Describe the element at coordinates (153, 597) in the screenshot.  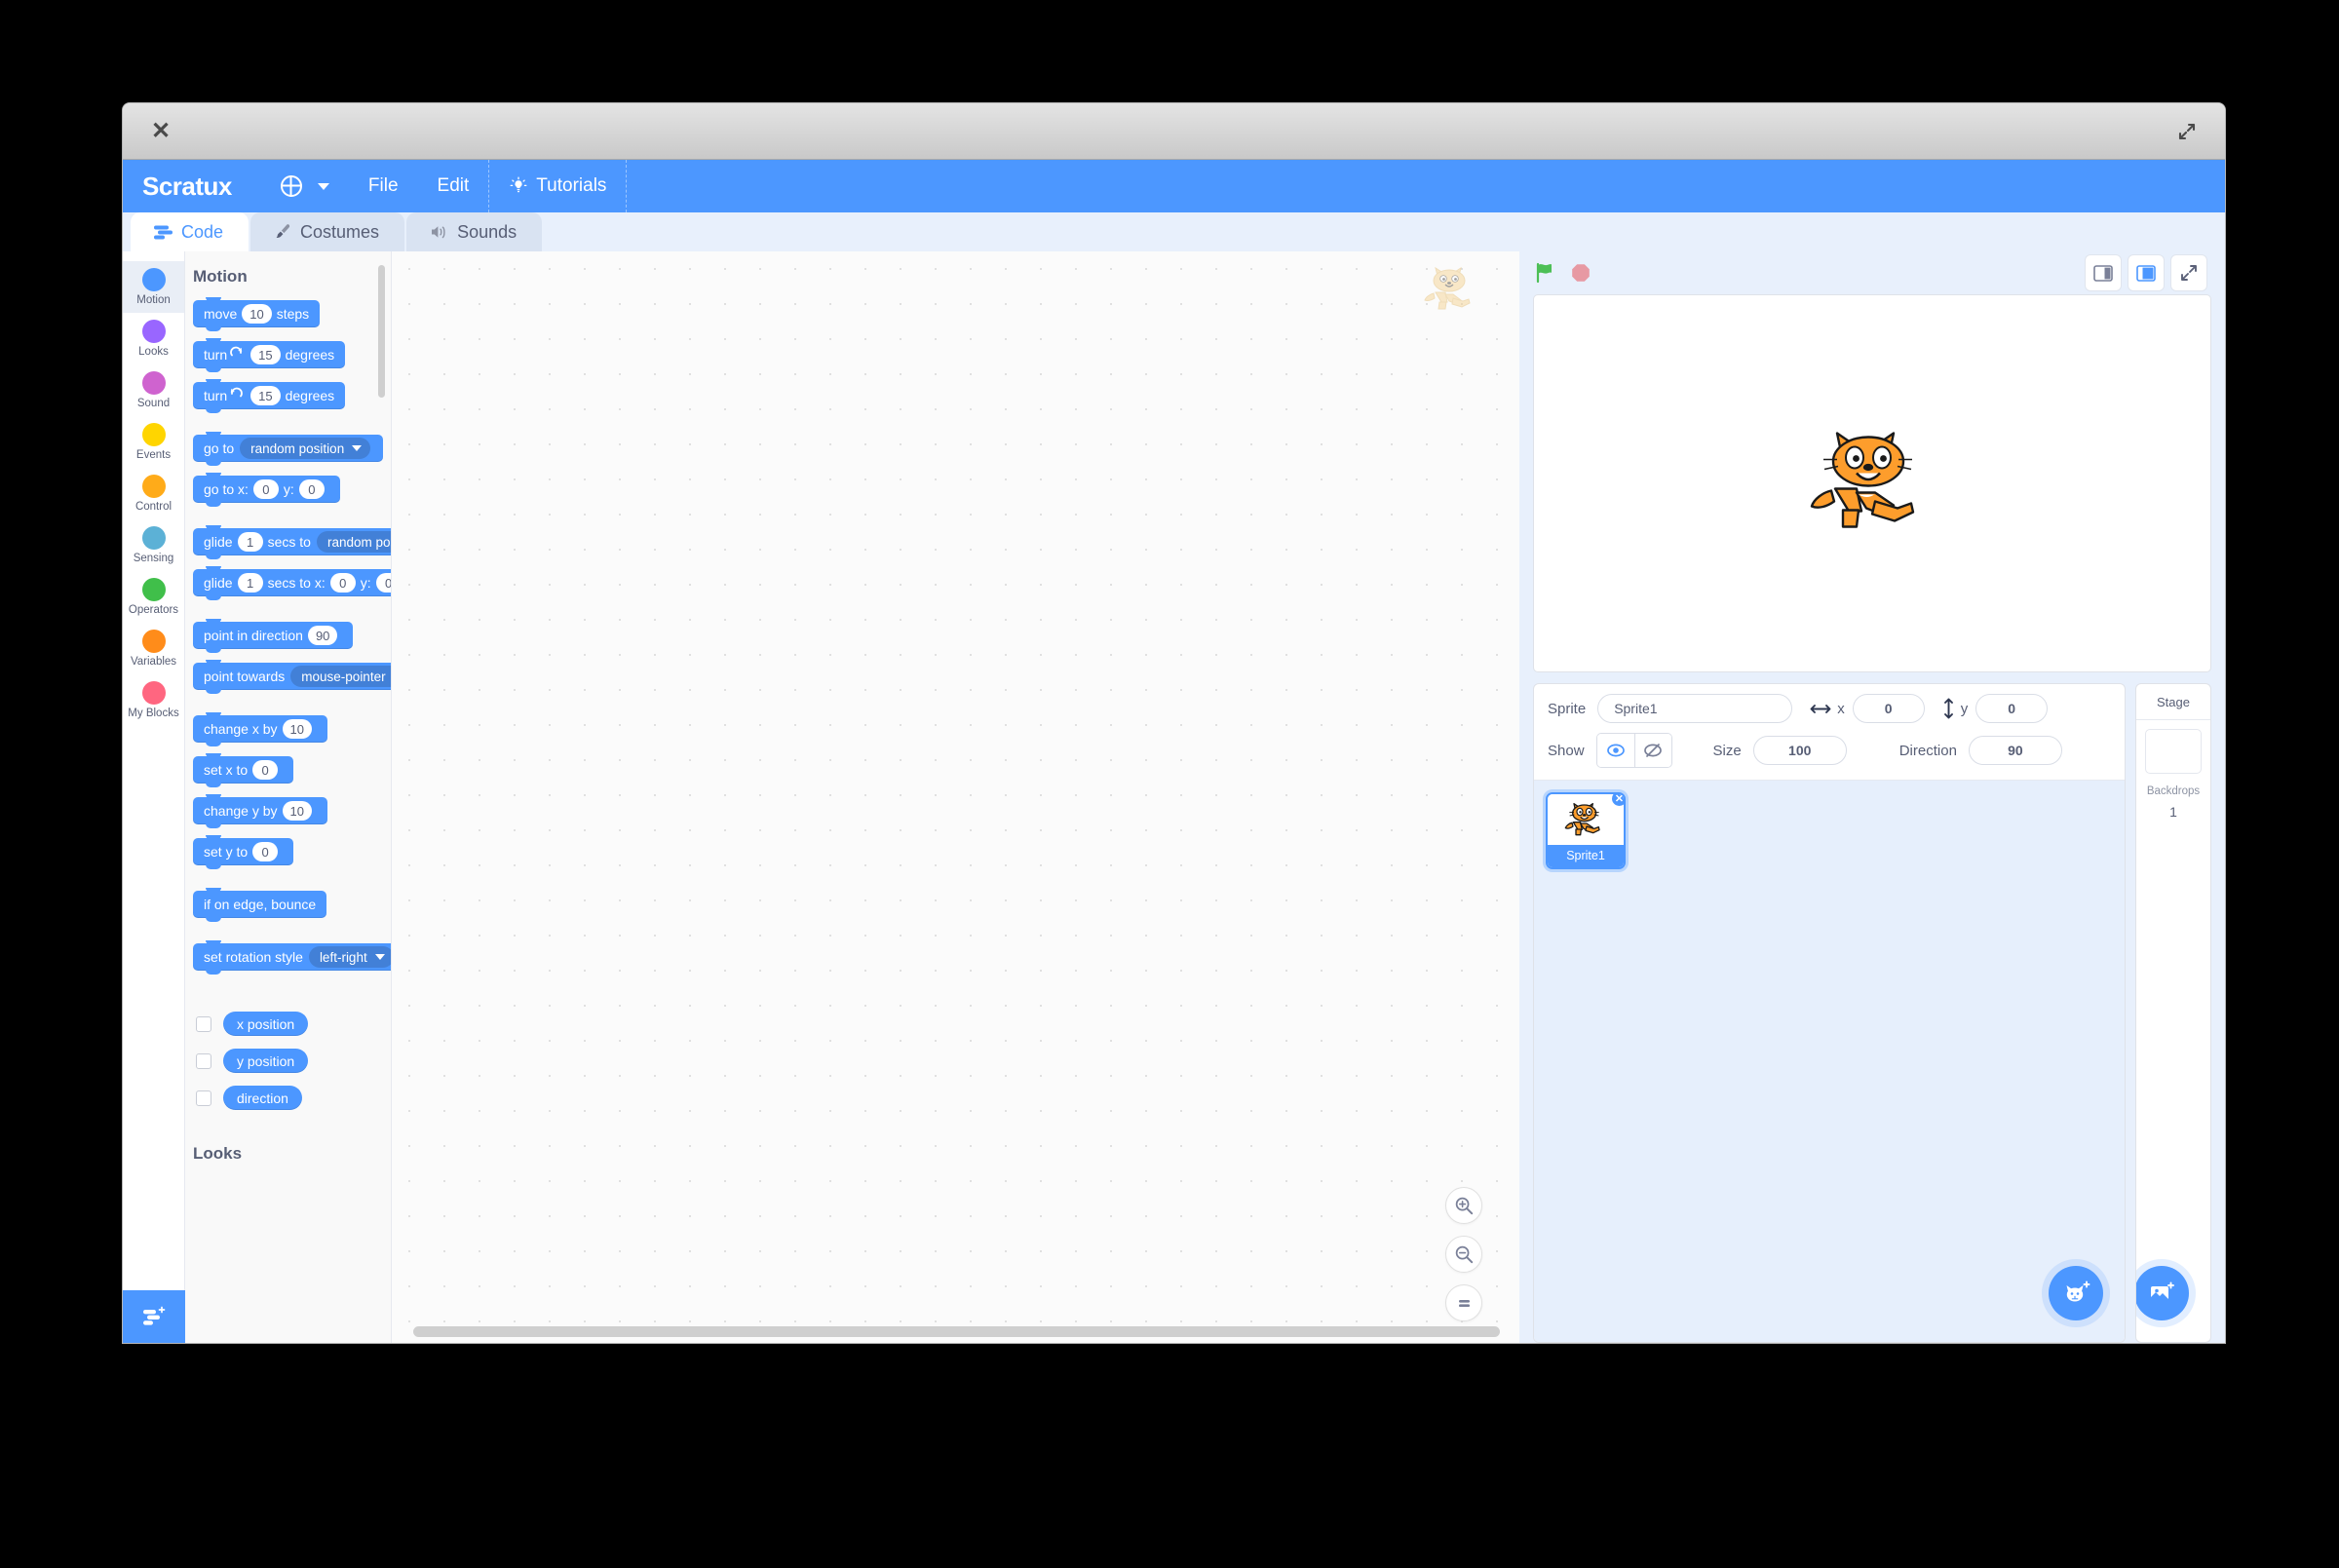
I see `category-operators: Operators` at that location.